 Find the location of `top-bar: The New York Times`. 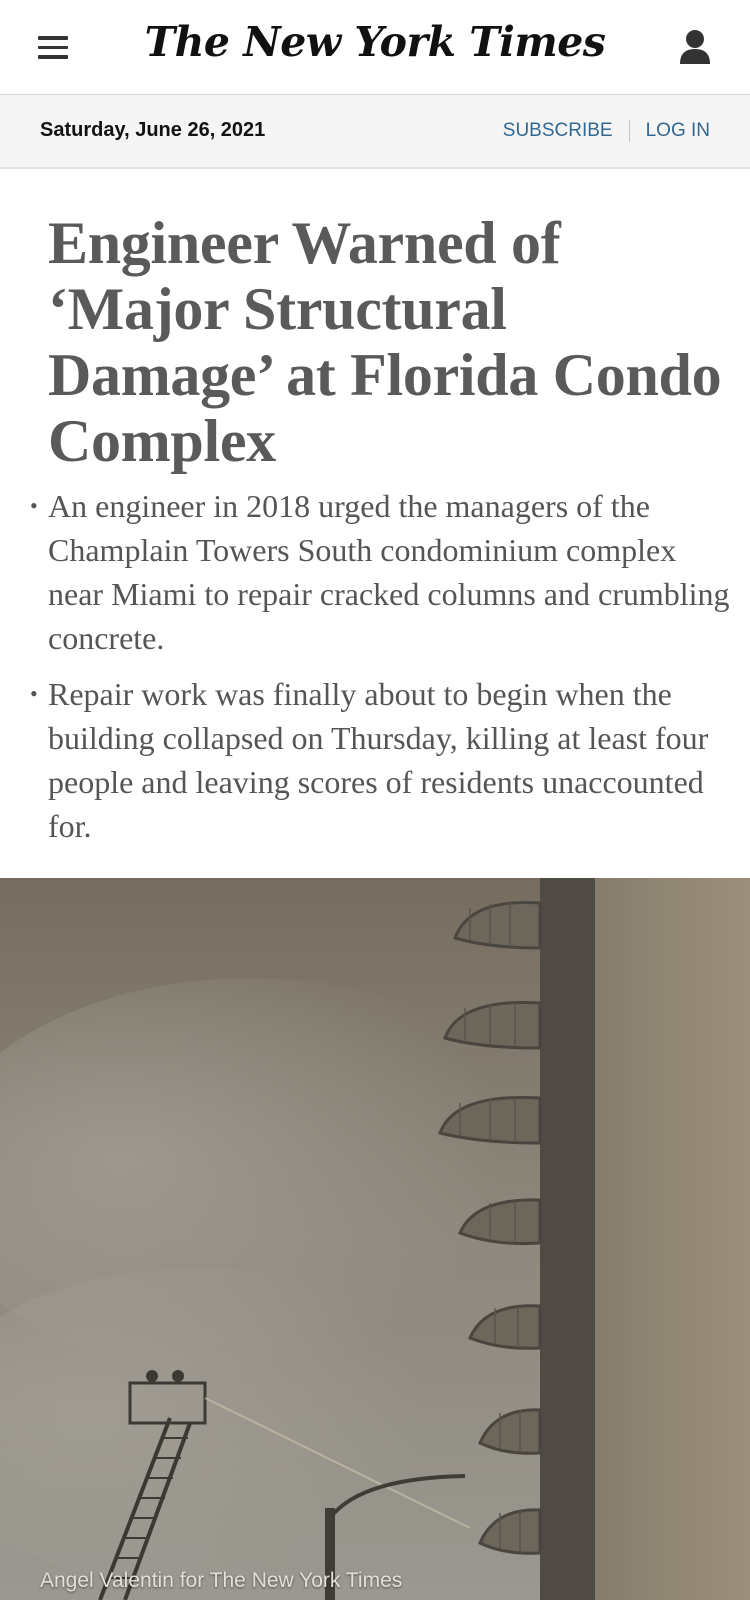

top-bar: The New York Times is located at coordinates (375, 47).